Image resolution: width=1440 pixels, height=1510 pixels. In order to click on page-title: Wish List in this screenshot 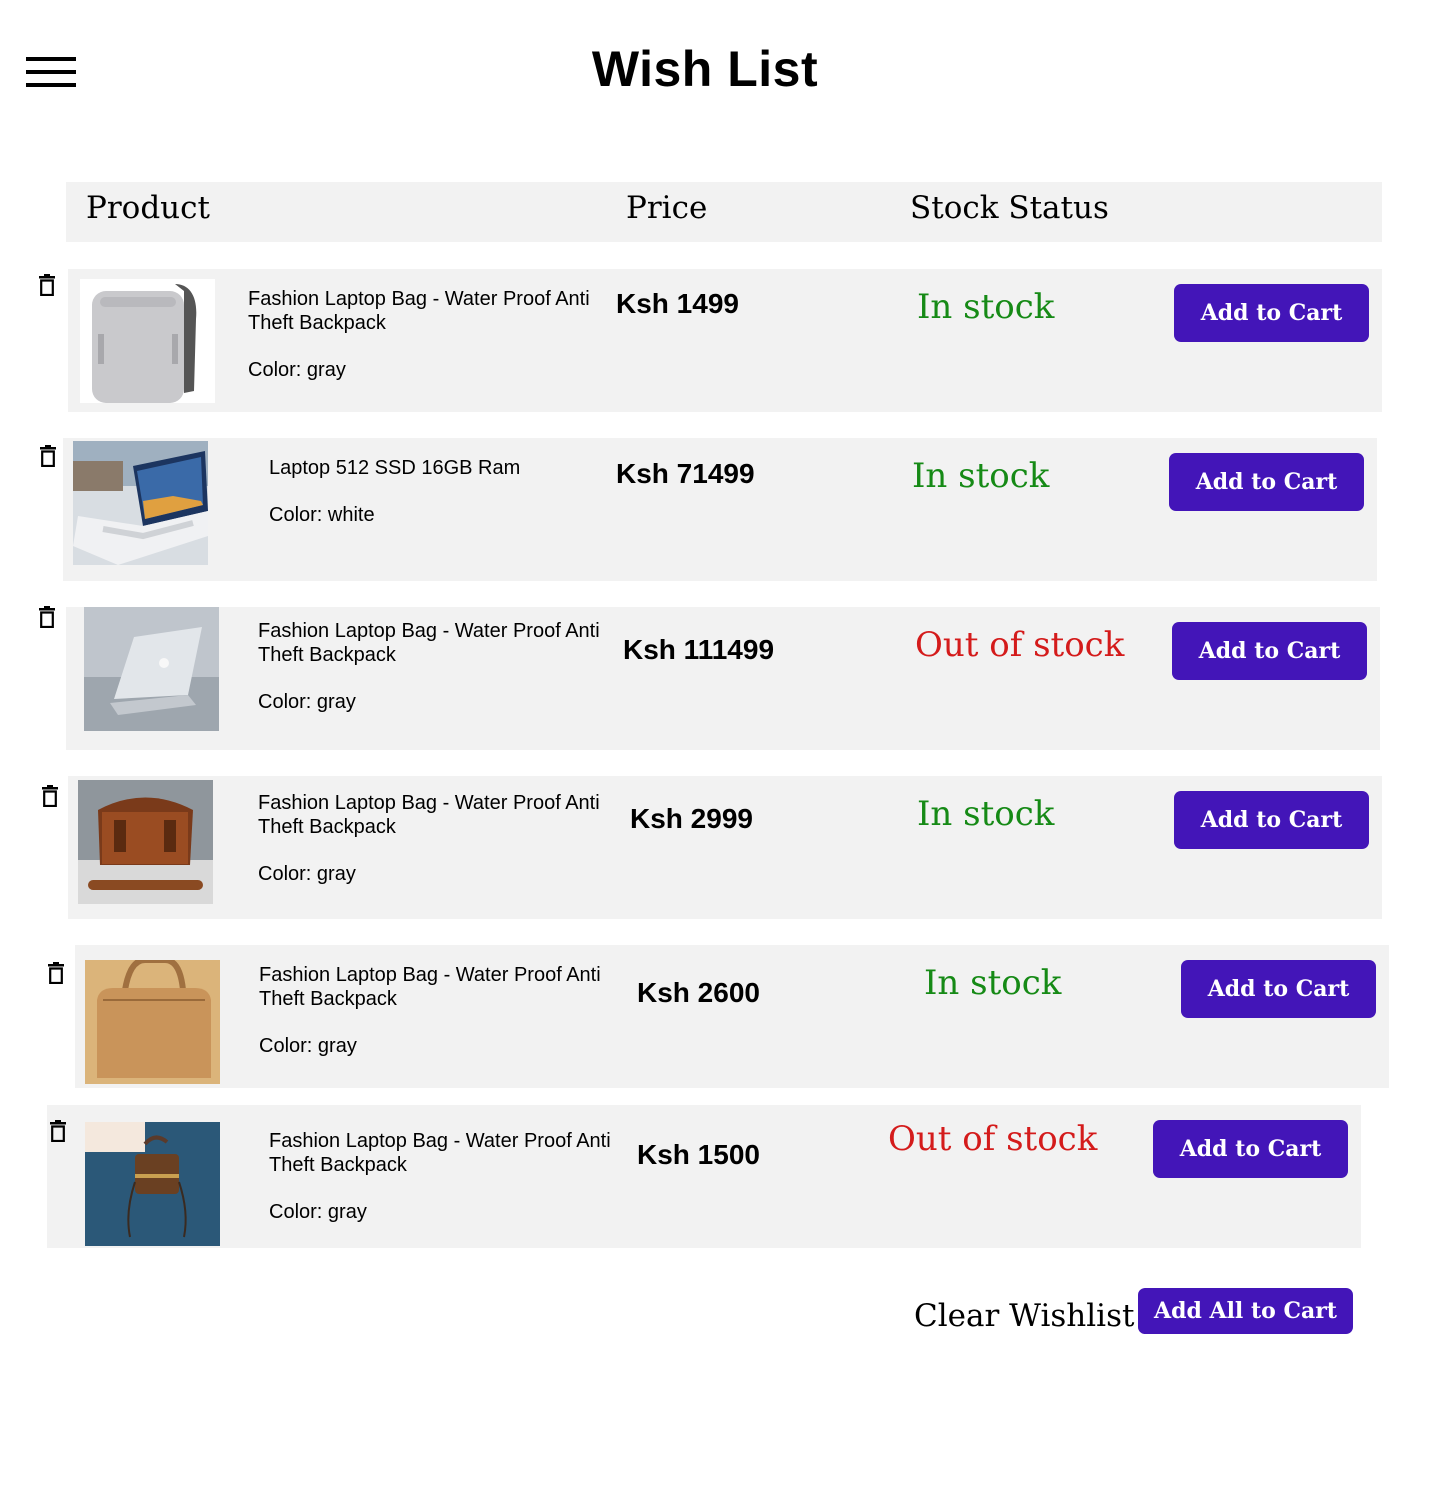, I will do `click(705, 69)`.